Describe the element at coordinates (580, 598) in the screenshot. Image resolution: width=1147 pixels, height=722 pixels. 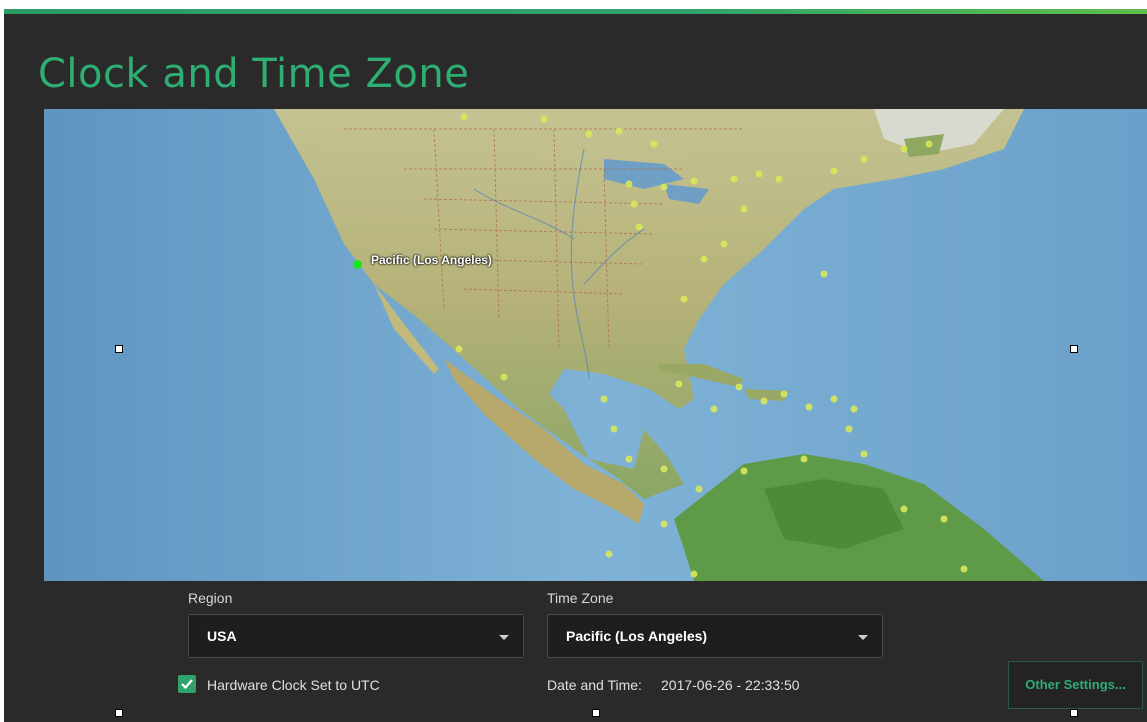
I see `timezone-label: Time Zone` at that location.